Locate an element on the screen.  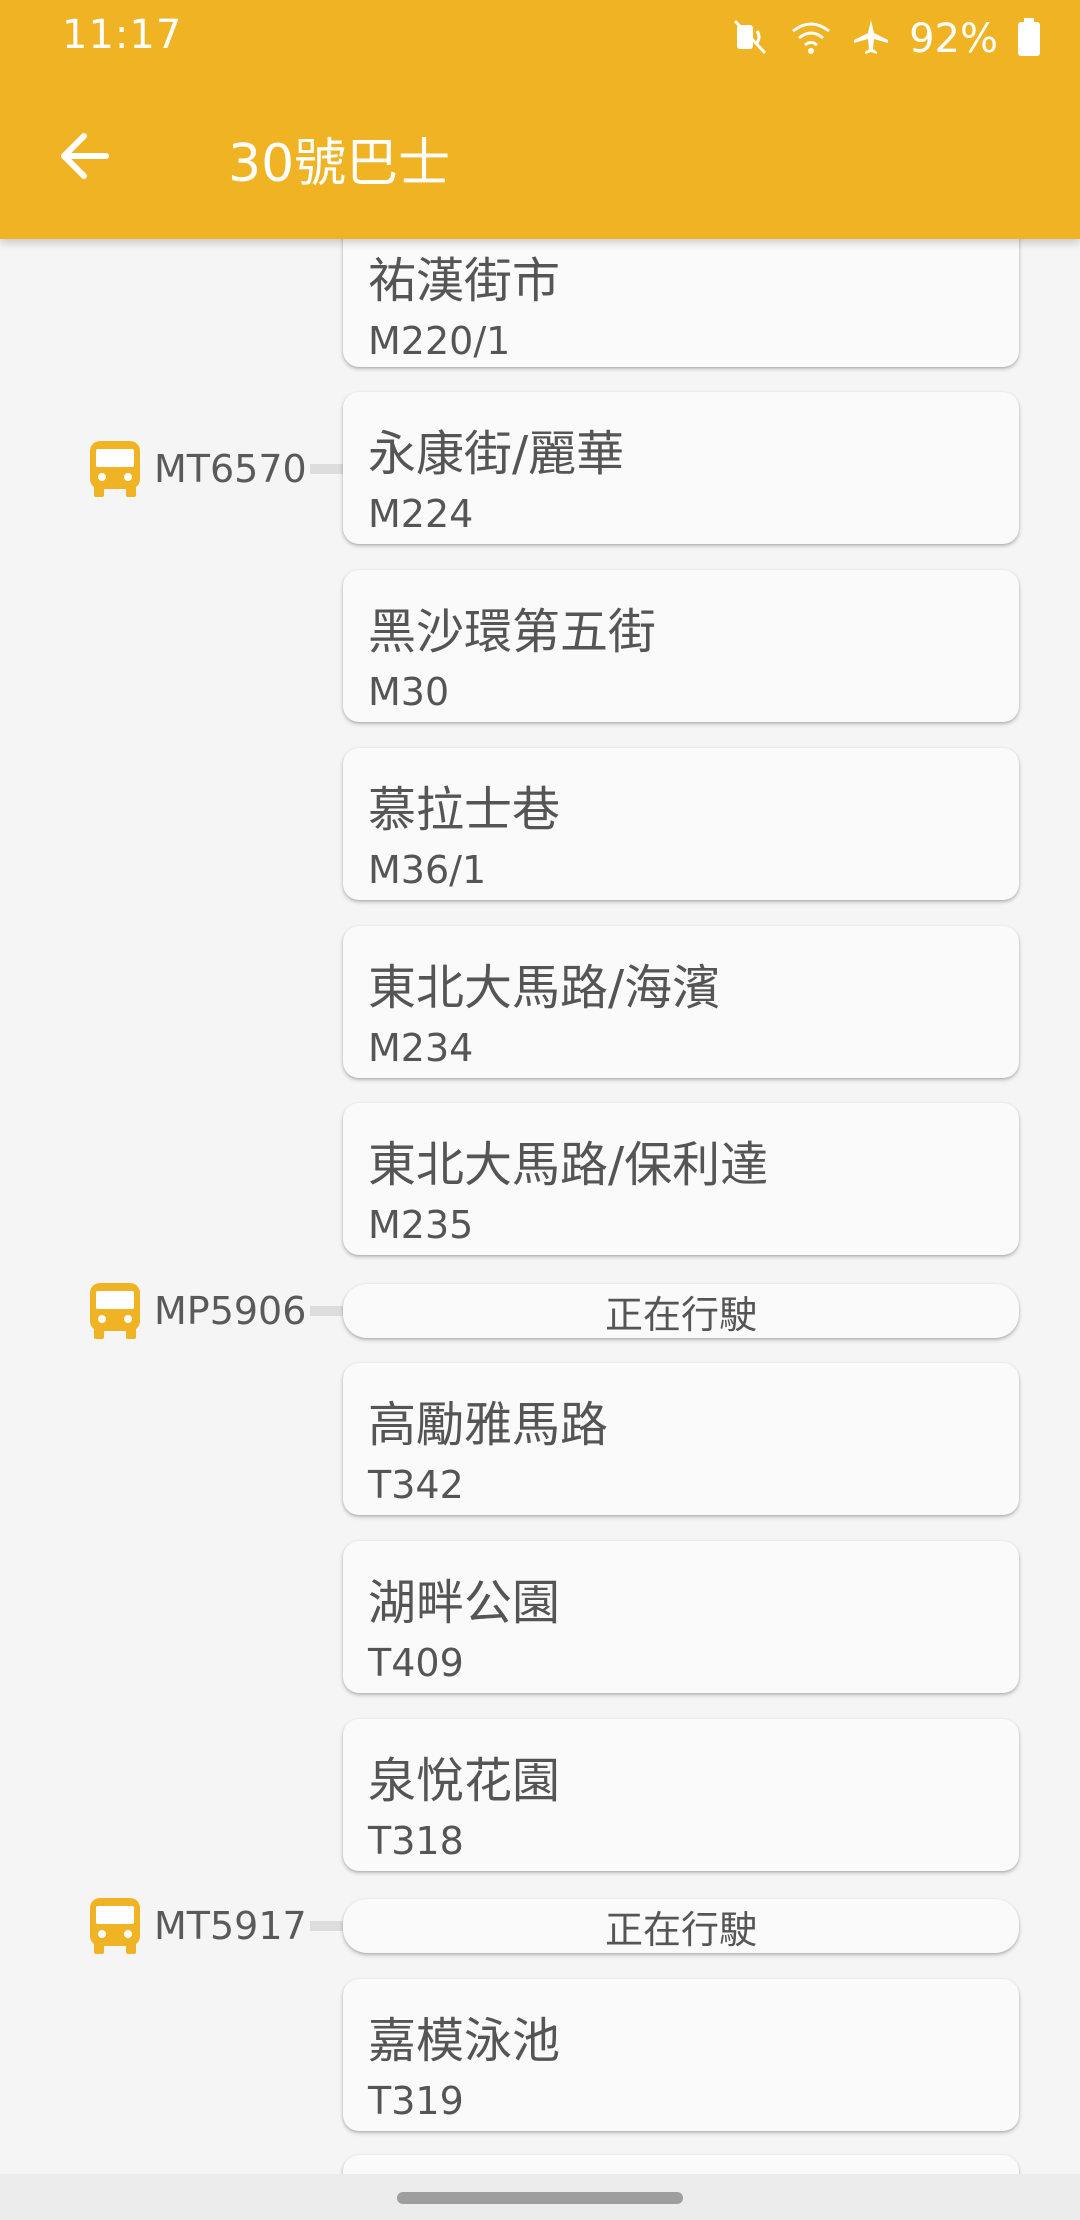
stop-code: M234 is located at coordinates (421, 1048).